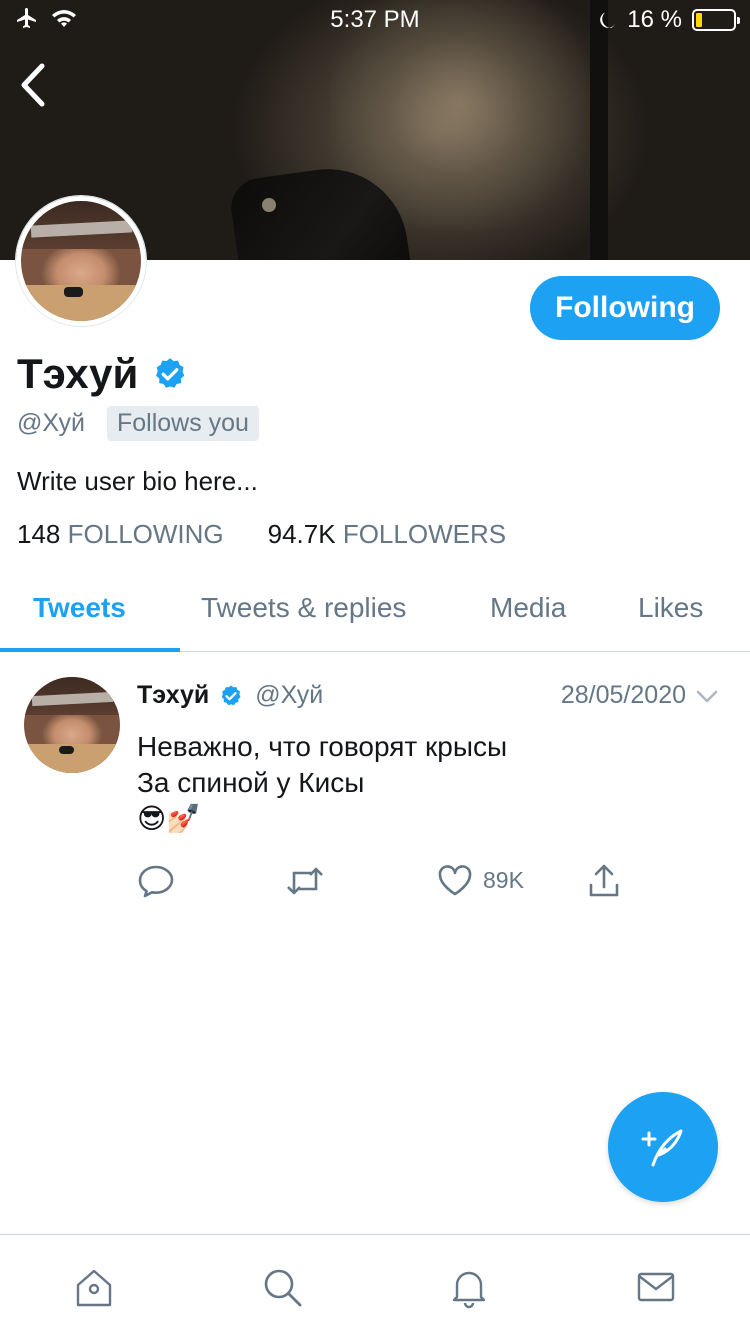 The height and width of the screenshot is (1334, 750). What do you see at coordinates (78, 373) in the screenshot?
I see `profile-name: Тэхуй` at bounding box center [78, 373].